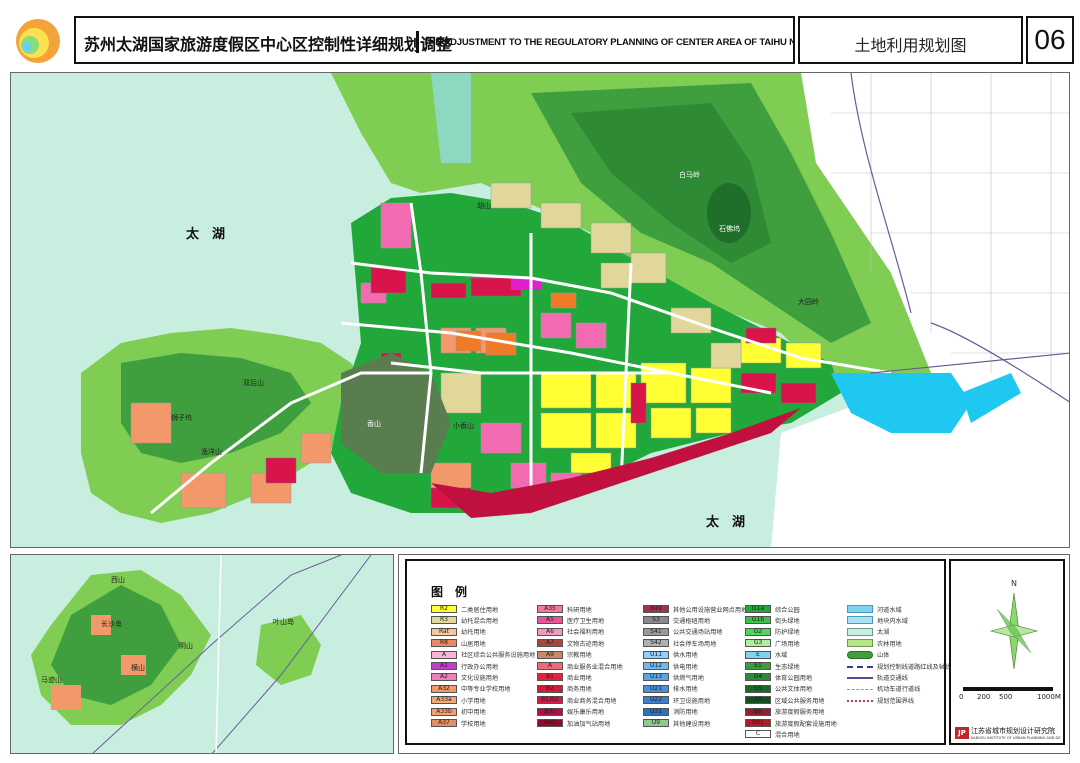  I want to click on legend-label: 环卫设施用地, so click(692, 701).